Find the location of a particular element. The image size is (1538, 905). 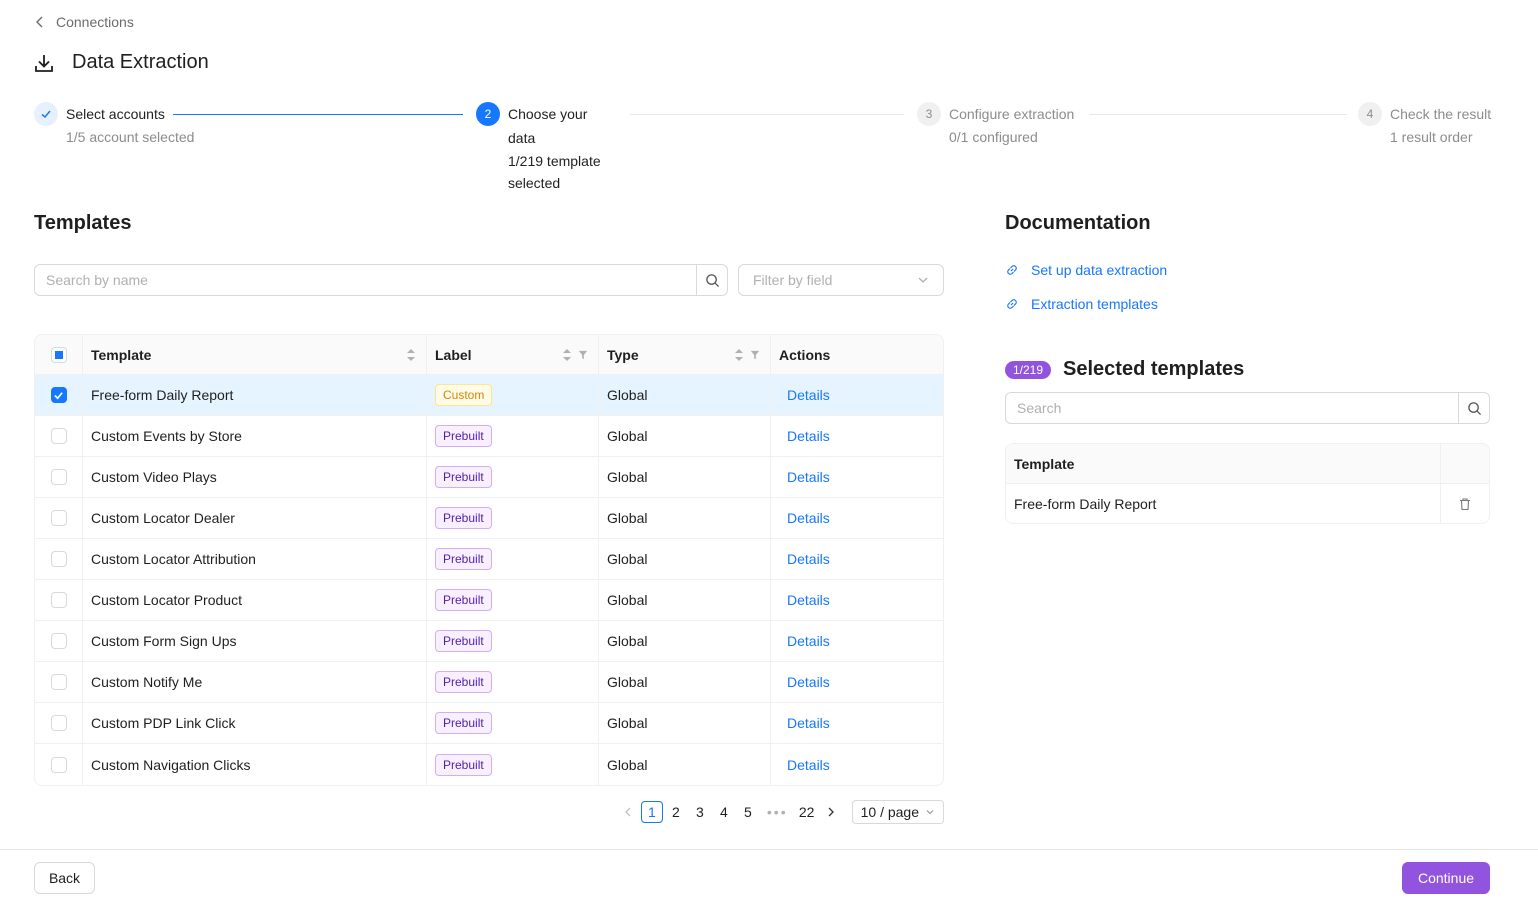

back-button: Back is located at coordinates (64, 878).